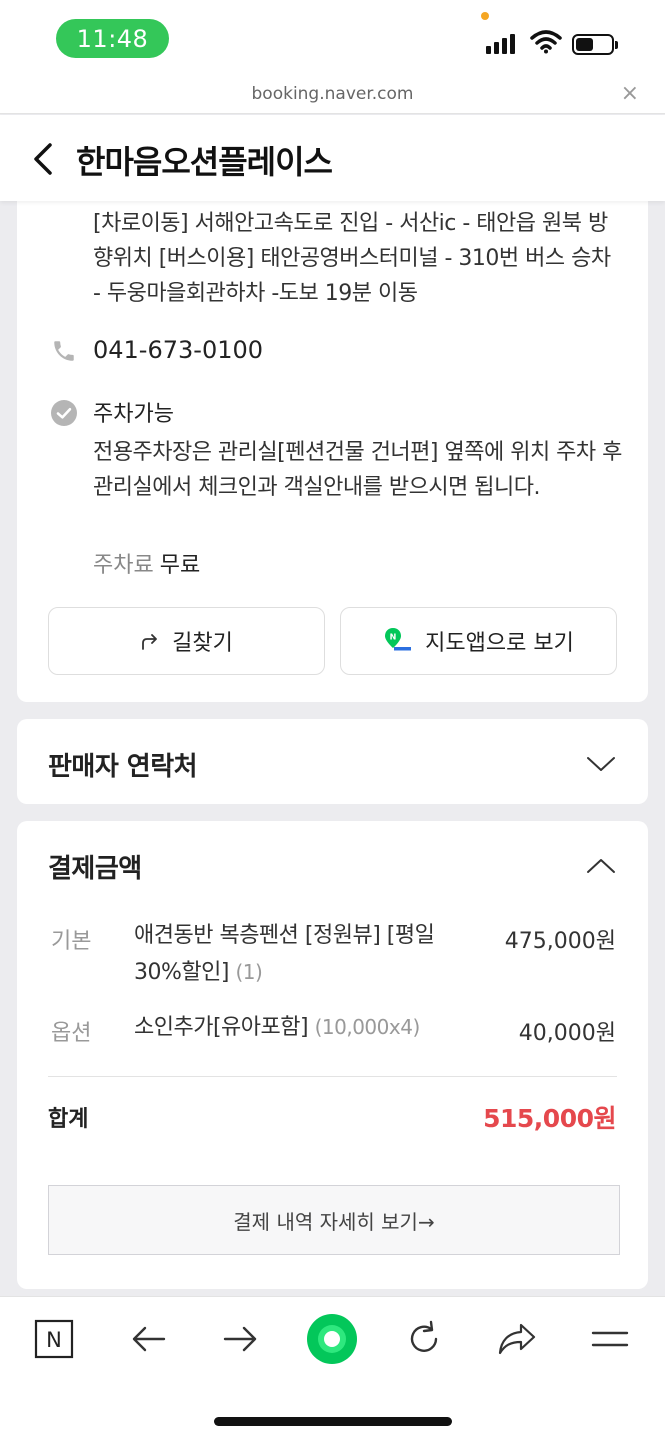 The width and height of the screenshot is (665, 1440). I want to click on menu-icon, so click(610, 1339).